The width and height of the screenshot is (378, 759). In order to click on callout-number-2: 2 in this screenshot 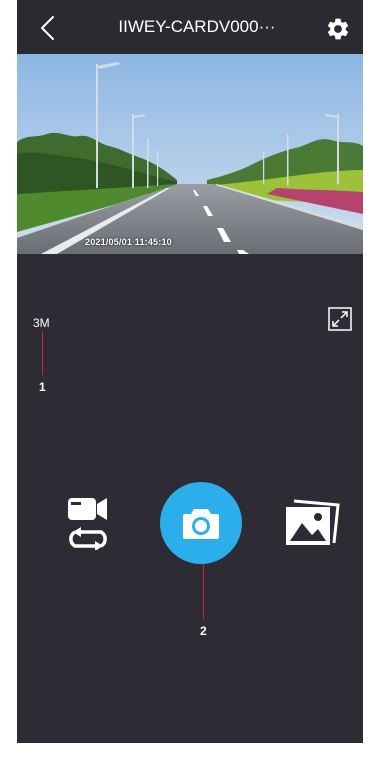, I will do `click(203, 631)`.